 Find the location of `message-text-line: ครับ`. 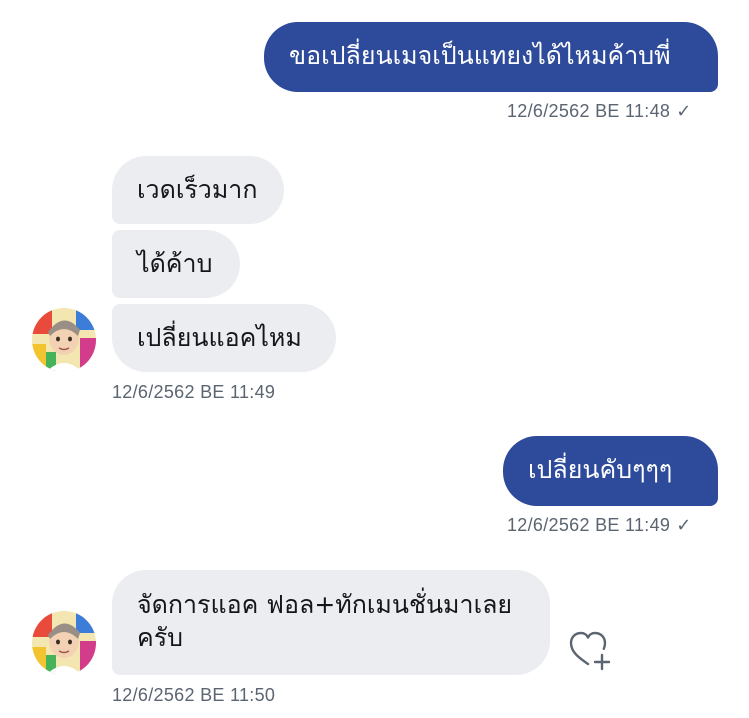

message-text-line: ครับ is located at coordinates (160, 637).